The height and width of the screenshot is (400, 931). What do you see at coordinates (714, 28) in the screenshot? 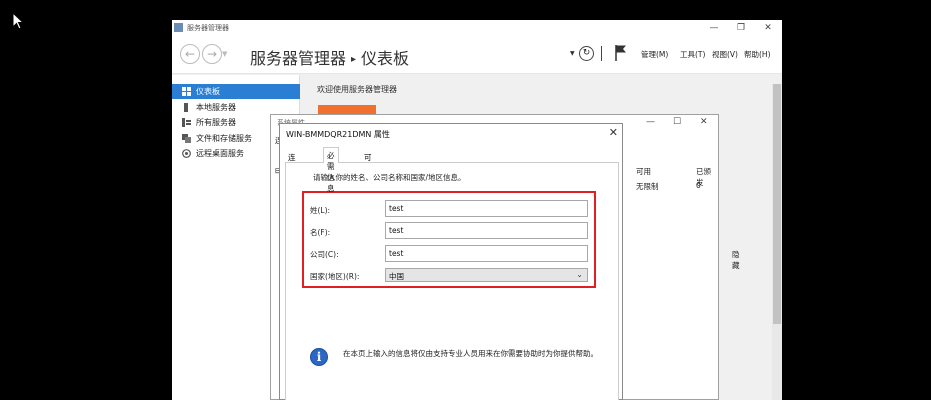
I see `minimize-button: —` at bounding box center [714, 28].